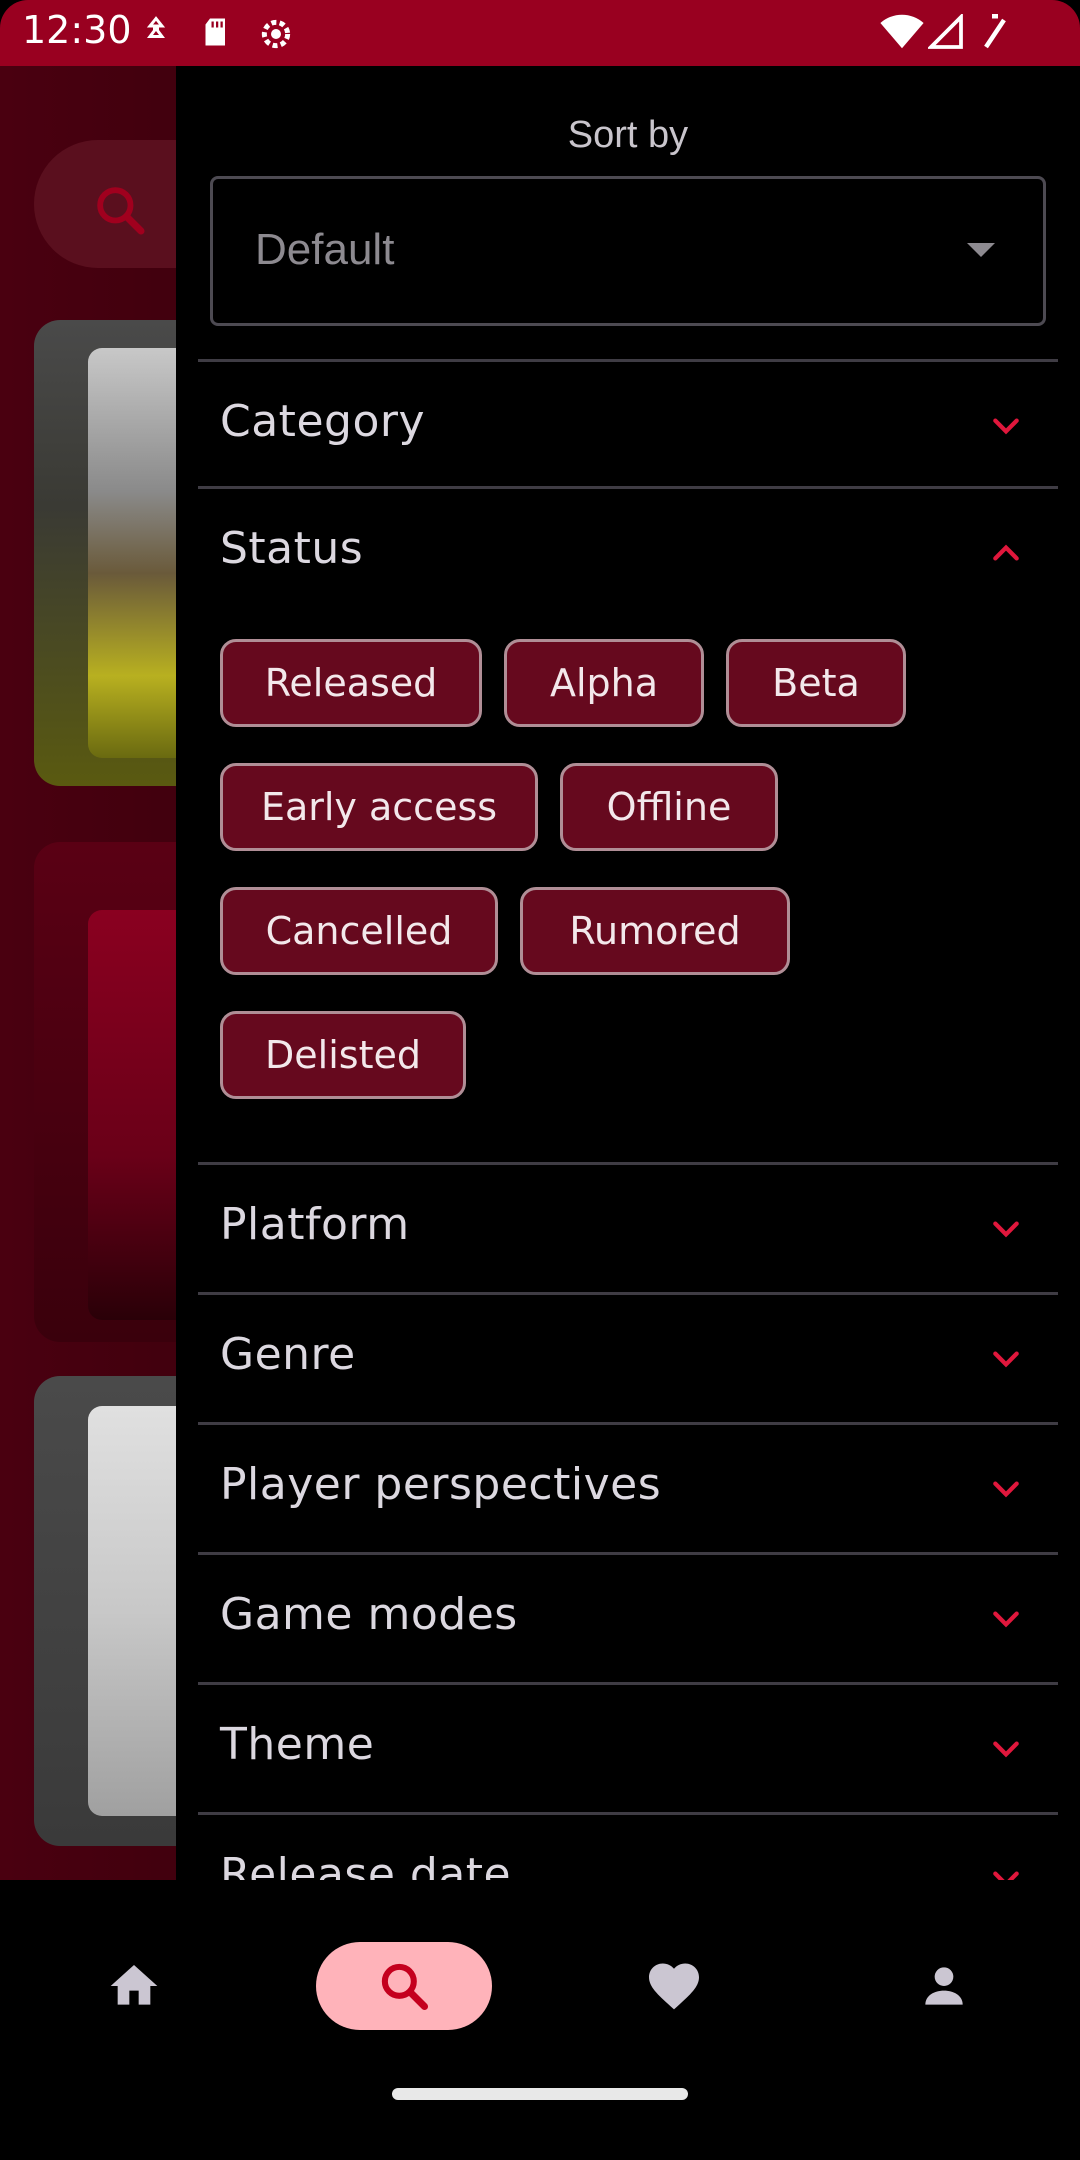 Image resolution: width=1080 pixels, height=2160 pixels. I want to click on nav-home, so click(134, 1986).